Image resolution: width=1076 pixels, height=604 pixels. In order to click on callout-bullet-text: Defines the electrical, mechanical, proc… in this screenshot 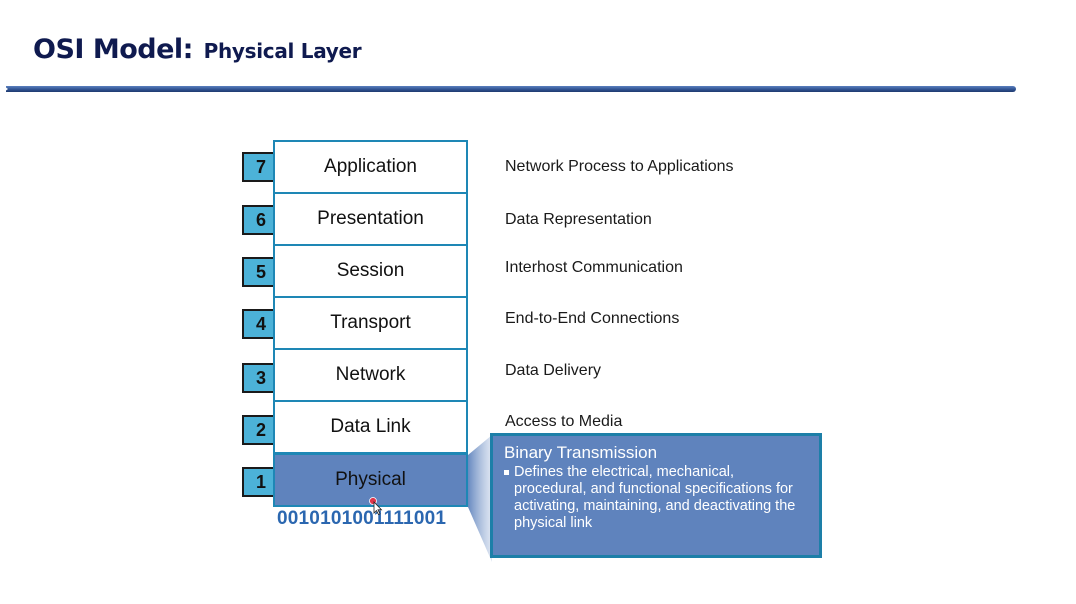, I will do `click(655, 497)`.